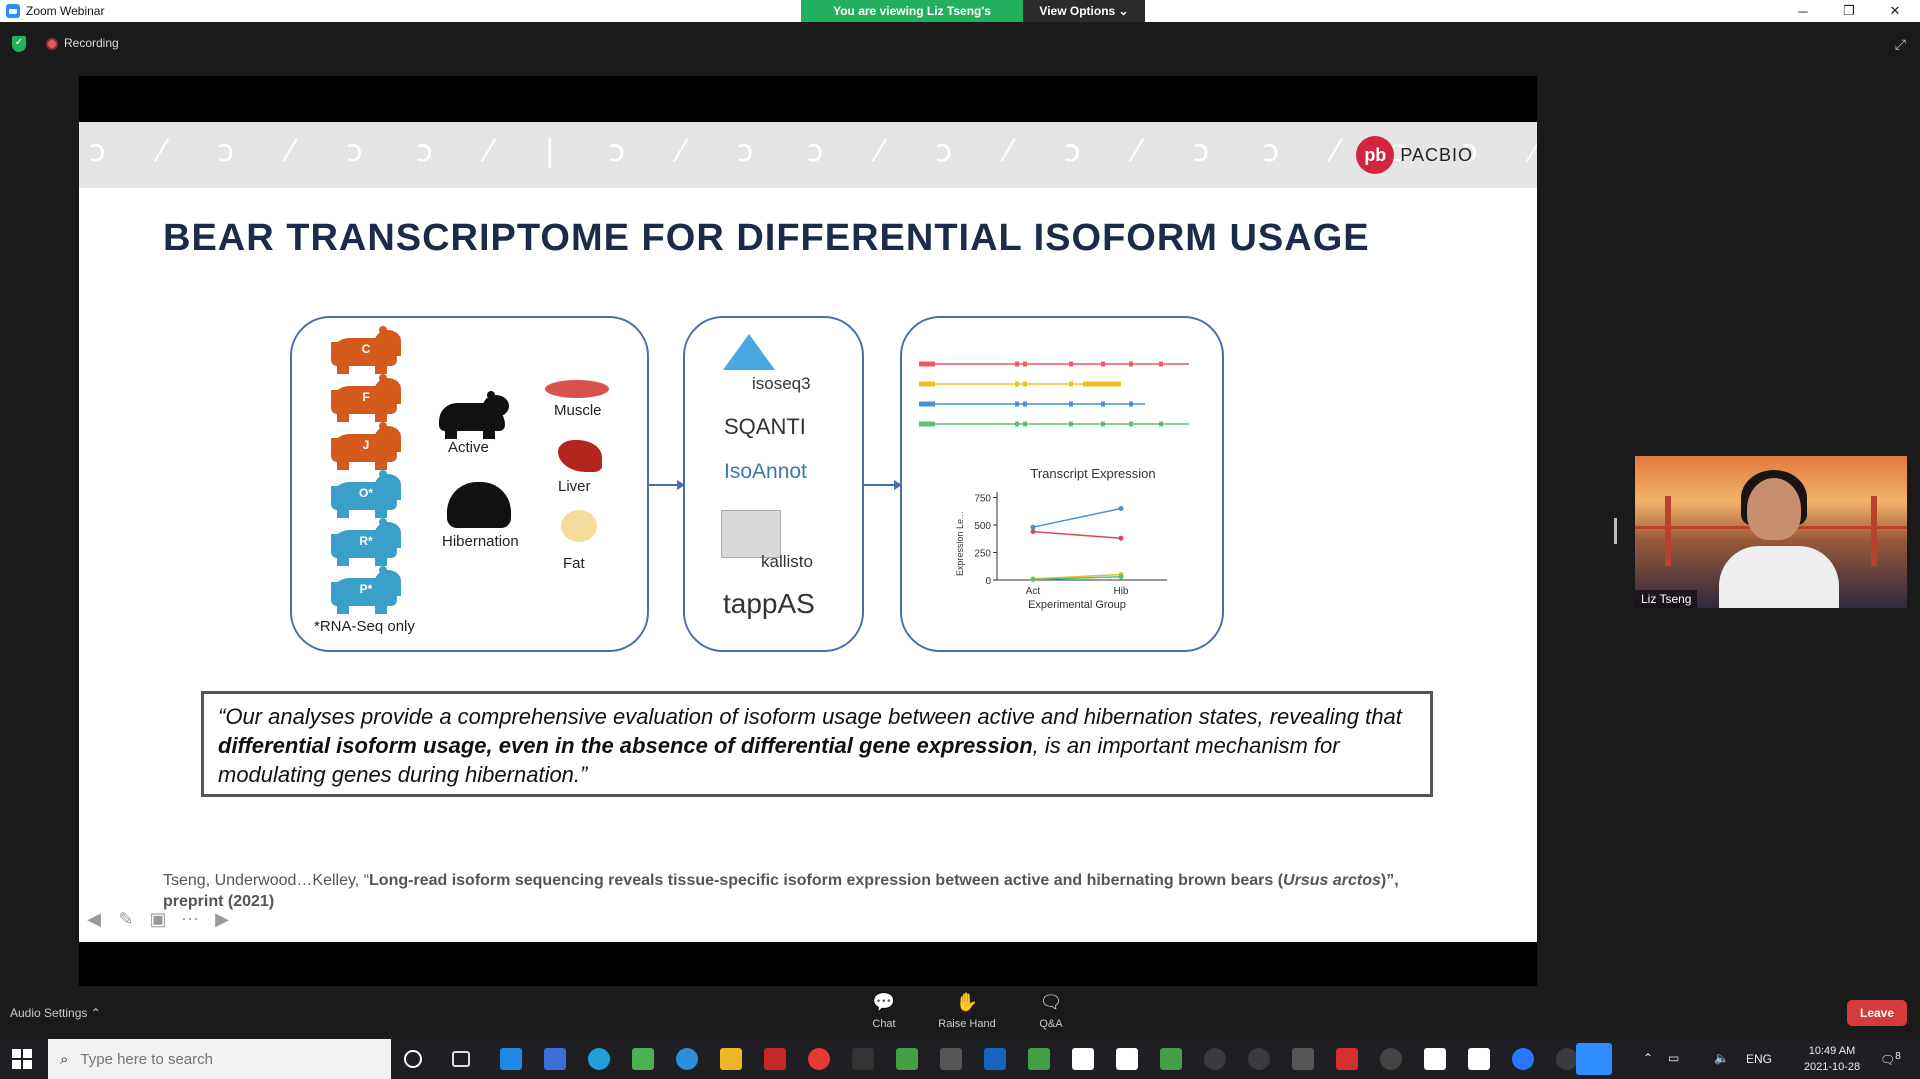 Image resolution: width=1920 pixels, height=1079 pixels. Describe the element at coordinates (775, 1059) in the screenshot. I see `pdf-app-icon` at that location.